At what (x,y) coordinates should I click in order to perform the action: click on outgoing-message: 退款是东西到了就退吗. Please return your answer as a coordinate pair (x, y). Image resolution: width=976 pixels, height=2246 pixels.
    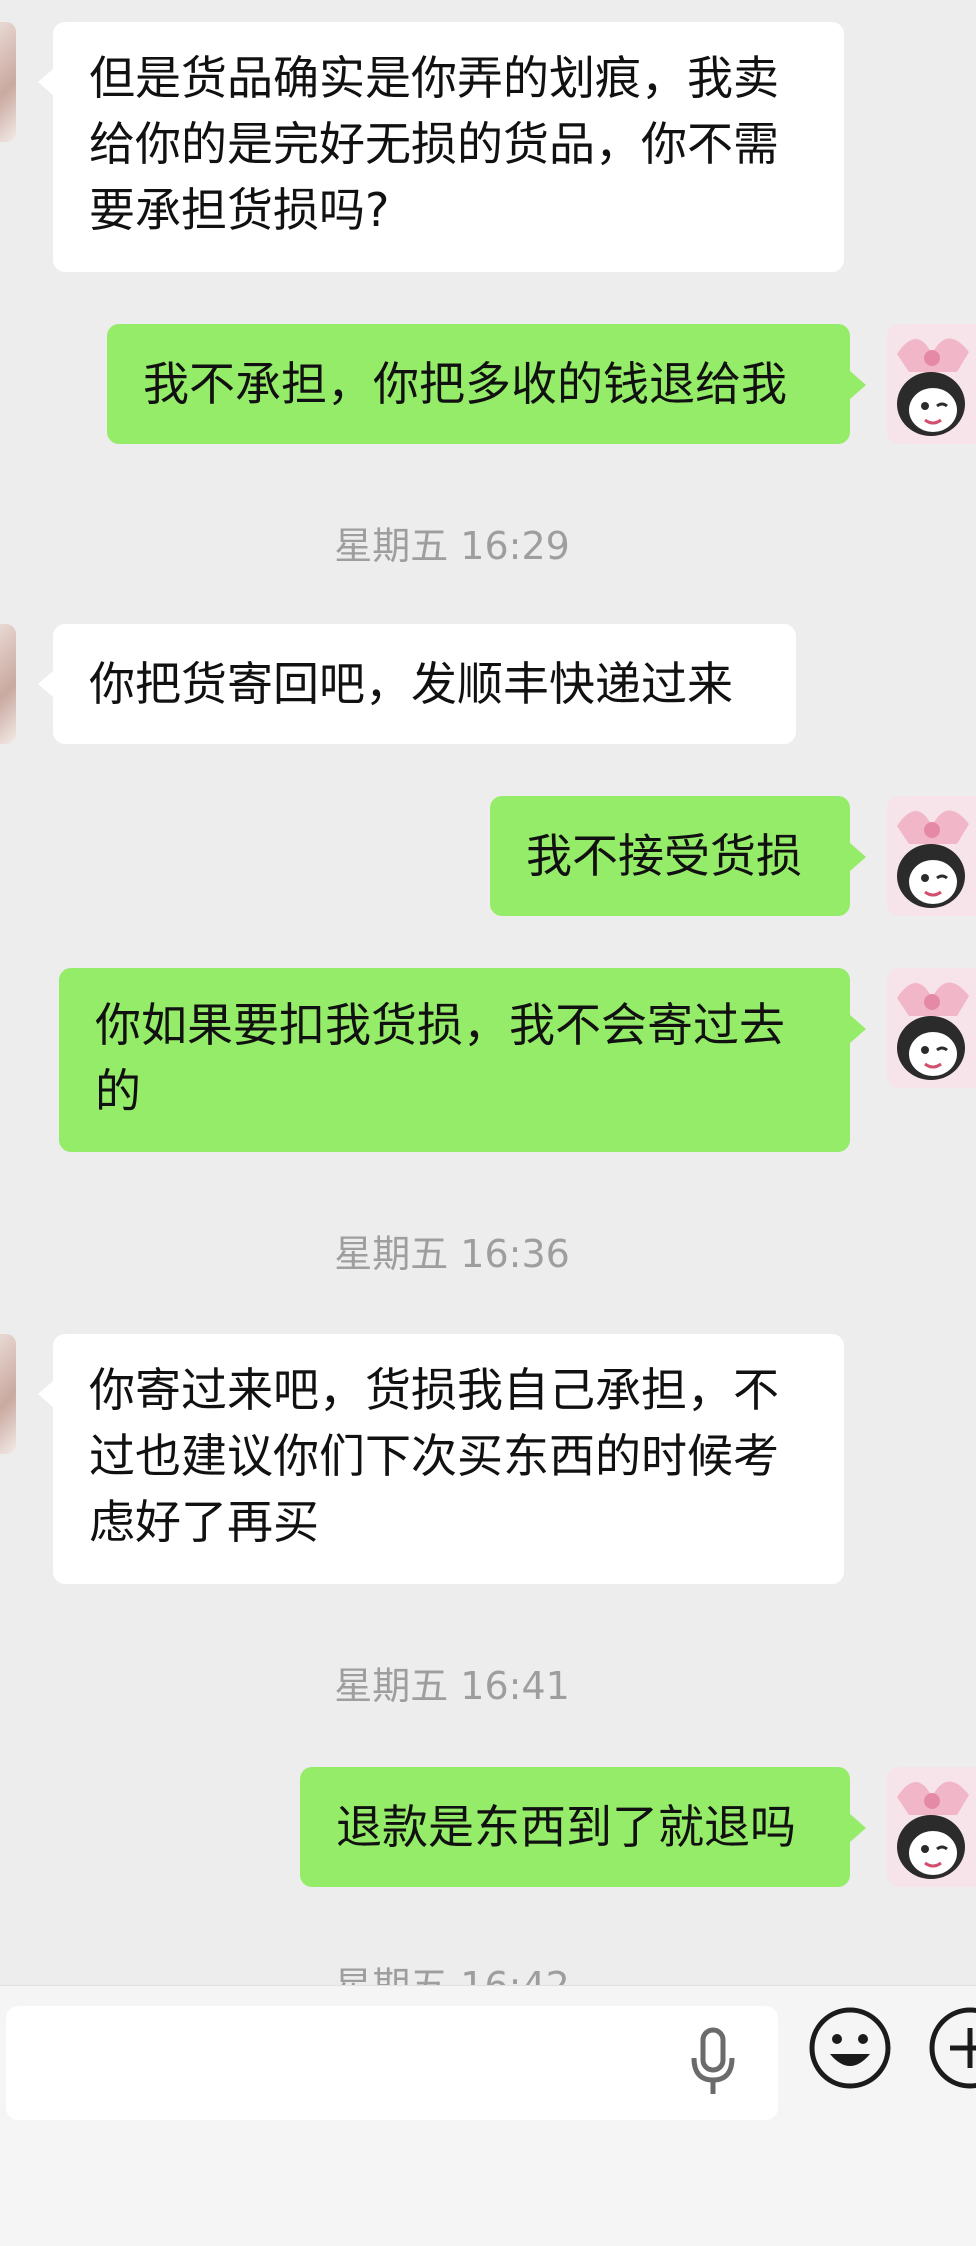
    Looking at the image, I should click on (575, 1827).